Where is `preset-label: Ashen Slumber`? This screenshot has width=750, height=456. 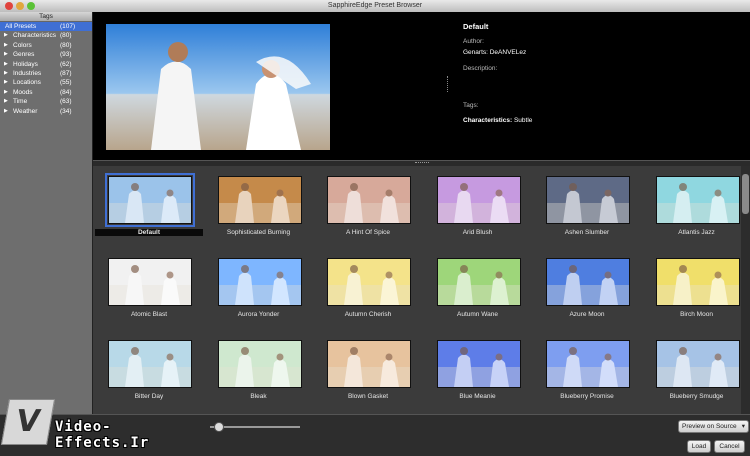
preset-label: Ashen Slumber is located at coordinates (587, 232).